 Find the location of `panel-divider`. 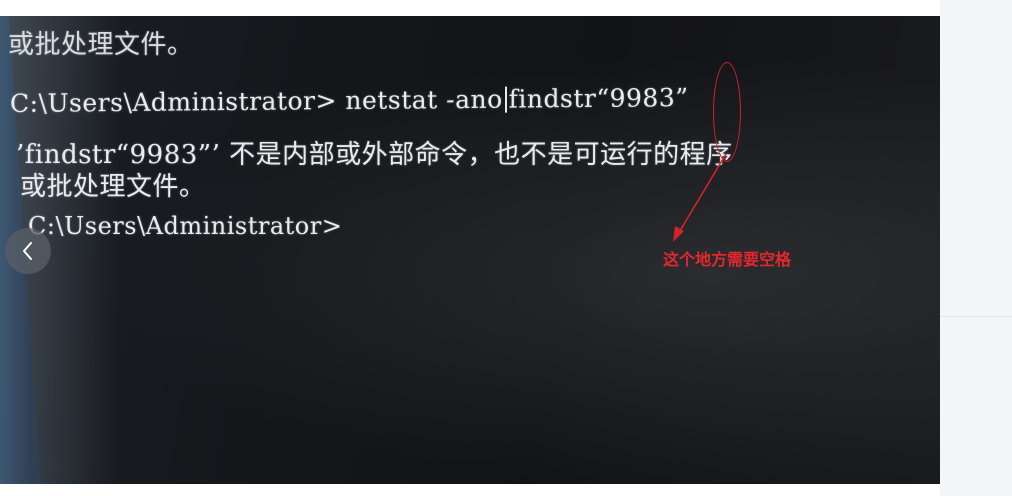

panel-divider is located at coordinates (976, 316).